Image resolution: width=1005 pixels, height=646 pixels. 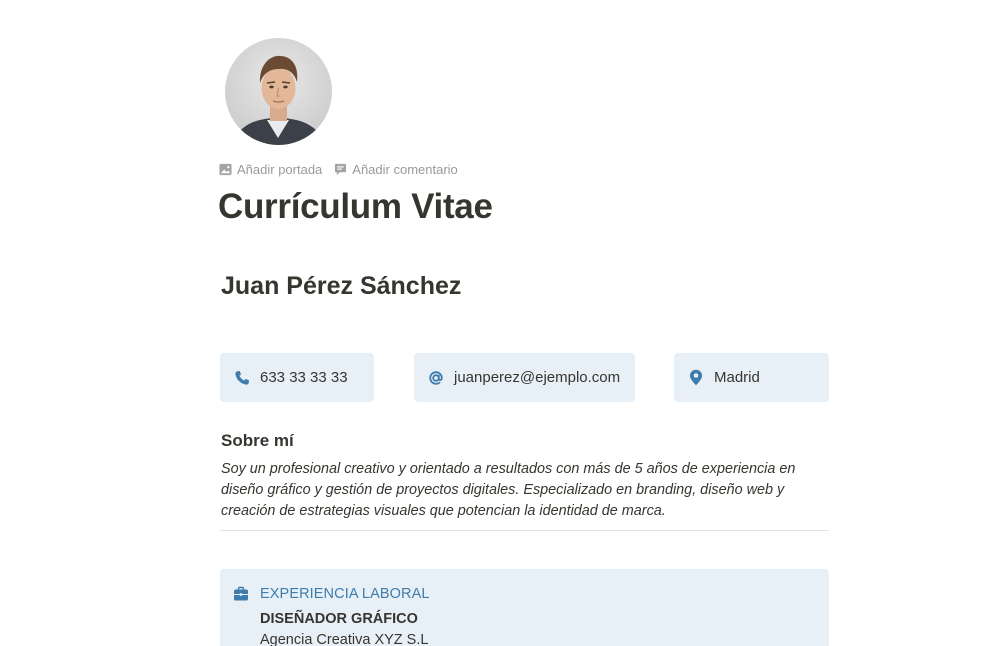 What do you see at coordinates (345, 594) in the screenshot?
I see `experience-heading: EXPERIENCIA LABORAL` at bounding box center [345, 594].